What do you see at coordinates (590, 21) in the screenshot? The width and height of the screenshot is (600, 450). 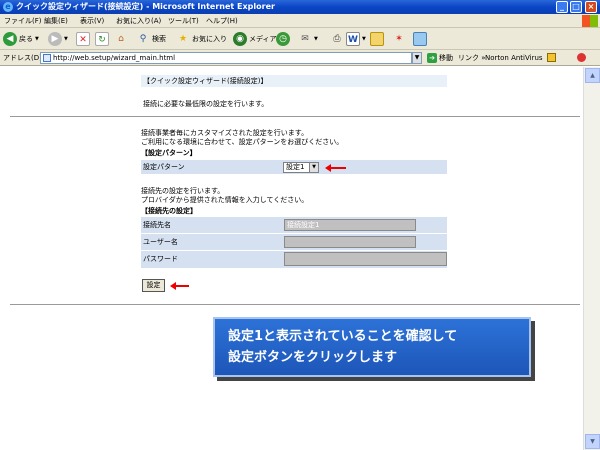 I see `windows-logo-icon` at bounding box center [590, 21].